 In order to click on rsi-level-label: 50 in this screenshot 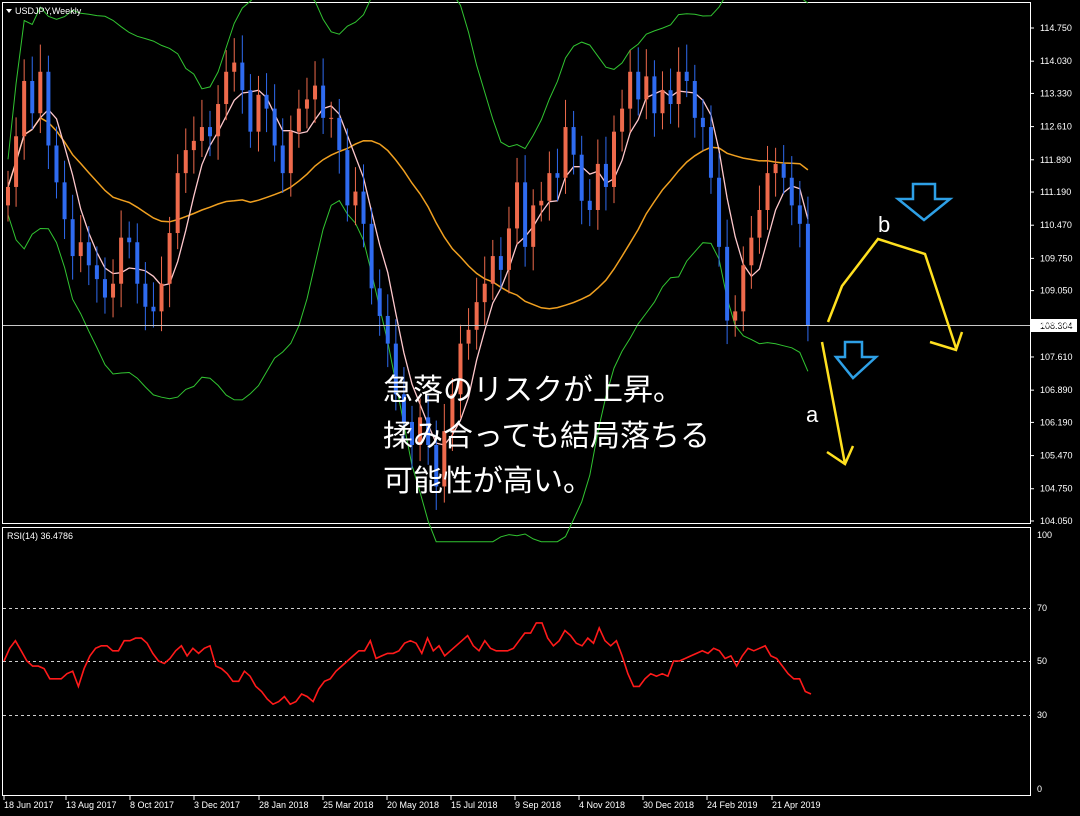, I will do `click(1042, 661)`.